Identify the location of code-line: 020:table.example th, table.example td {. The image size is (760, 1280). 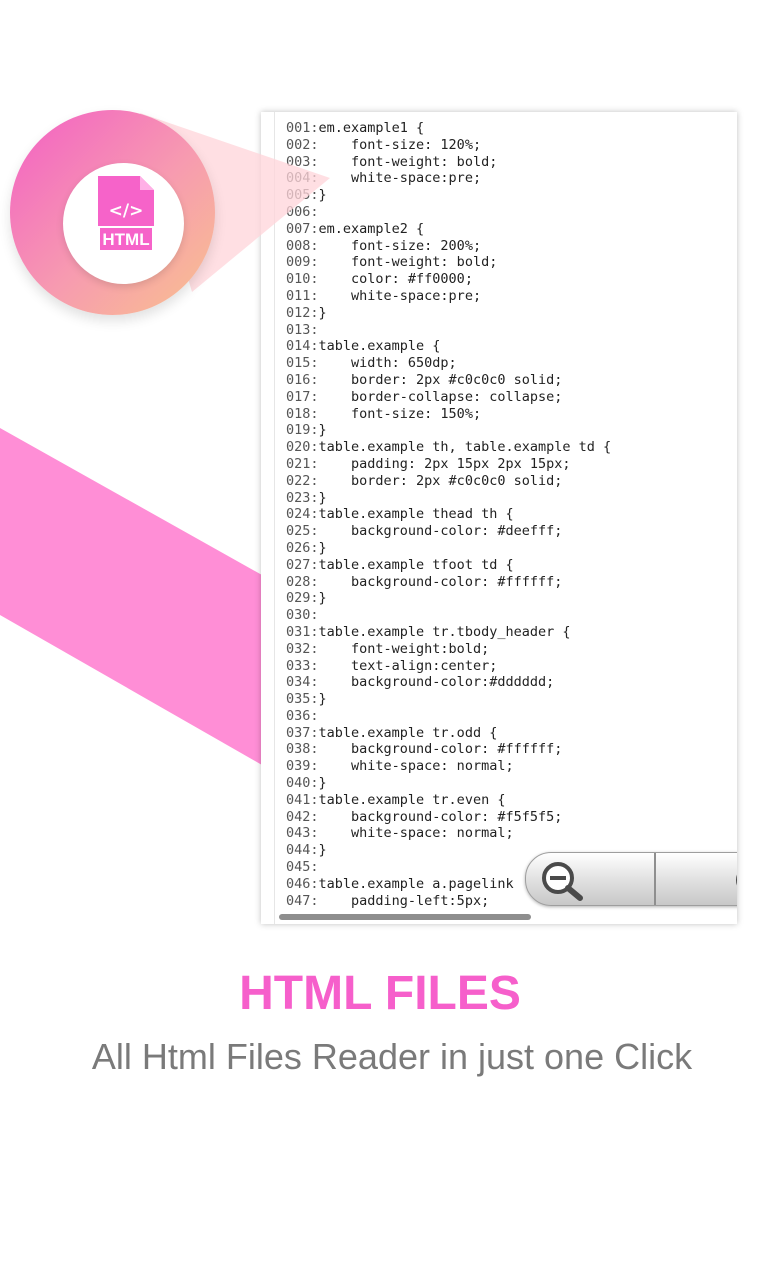
(511, 447).